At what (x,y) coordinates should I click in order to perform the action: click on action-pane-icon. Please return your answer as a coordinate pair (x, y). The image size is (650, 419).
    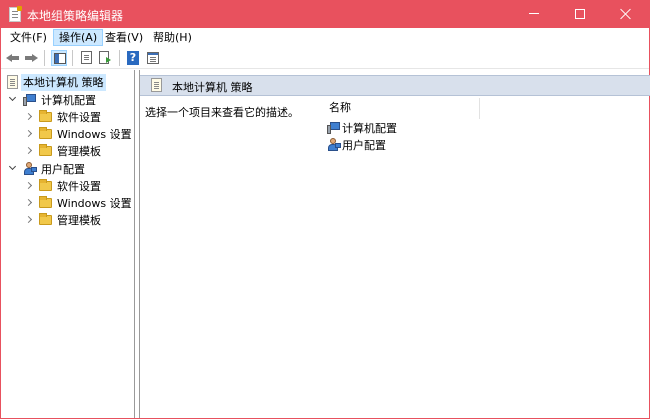
    Looking at the image, I should click on (153, 58).